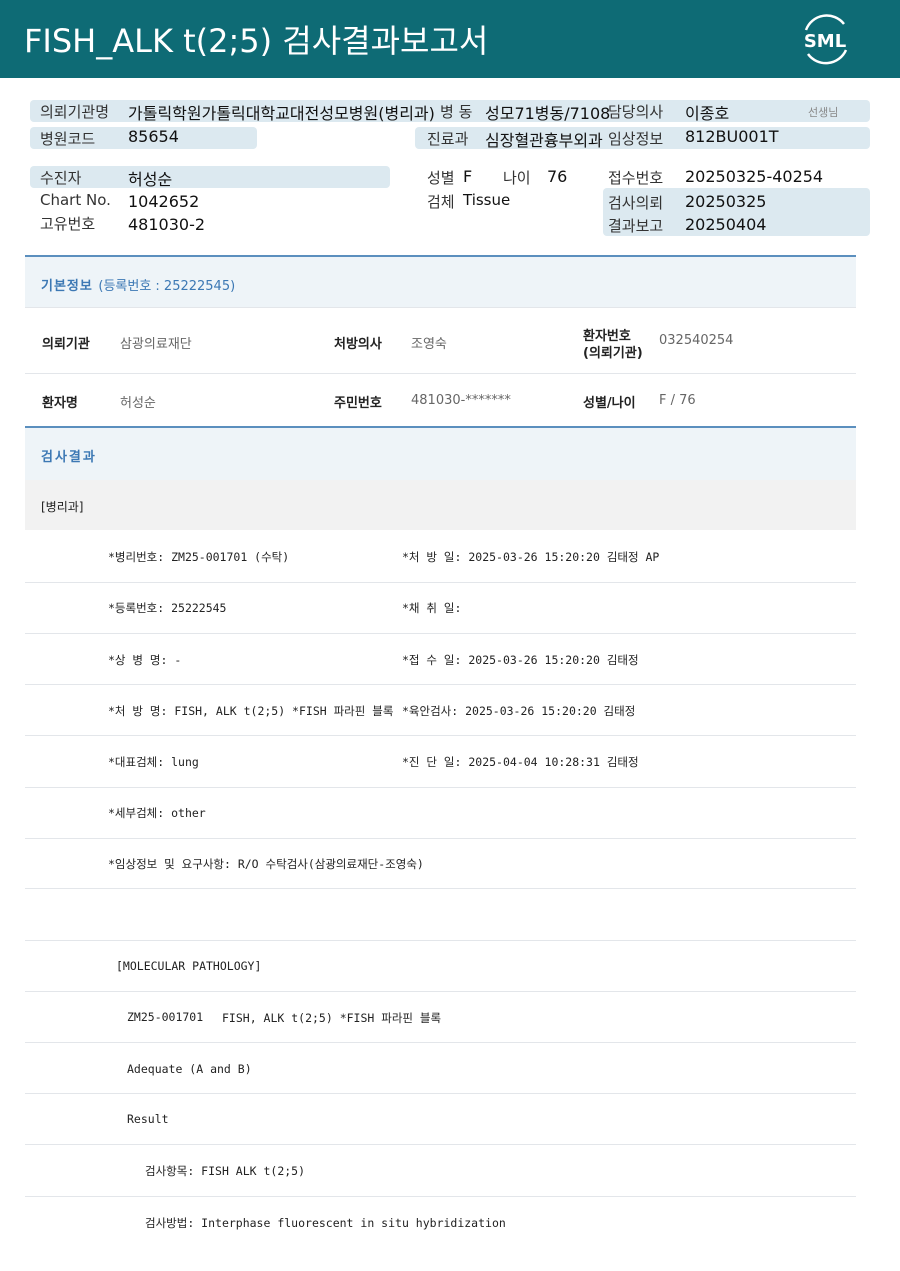 This screenshot has height=1271, width=900. I want to click on result-line: *진 단 일: 2025-04-04 10:28:31 김태정, so click(520, 762).